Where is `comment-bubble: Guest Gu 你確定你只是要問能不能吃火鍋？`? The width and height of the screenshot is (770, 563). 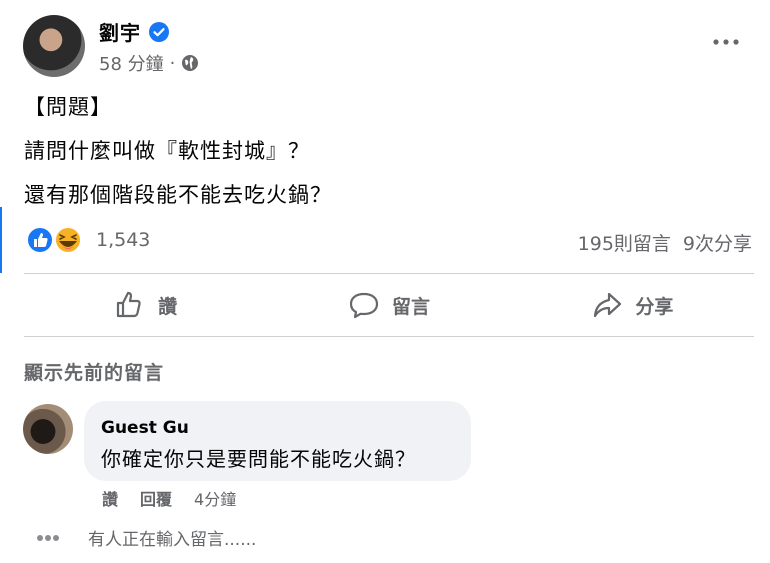 comment-bubble: Guest Gu 你確定你只是要問能不能吃火鍋？ is located at coordinates (277, 441).